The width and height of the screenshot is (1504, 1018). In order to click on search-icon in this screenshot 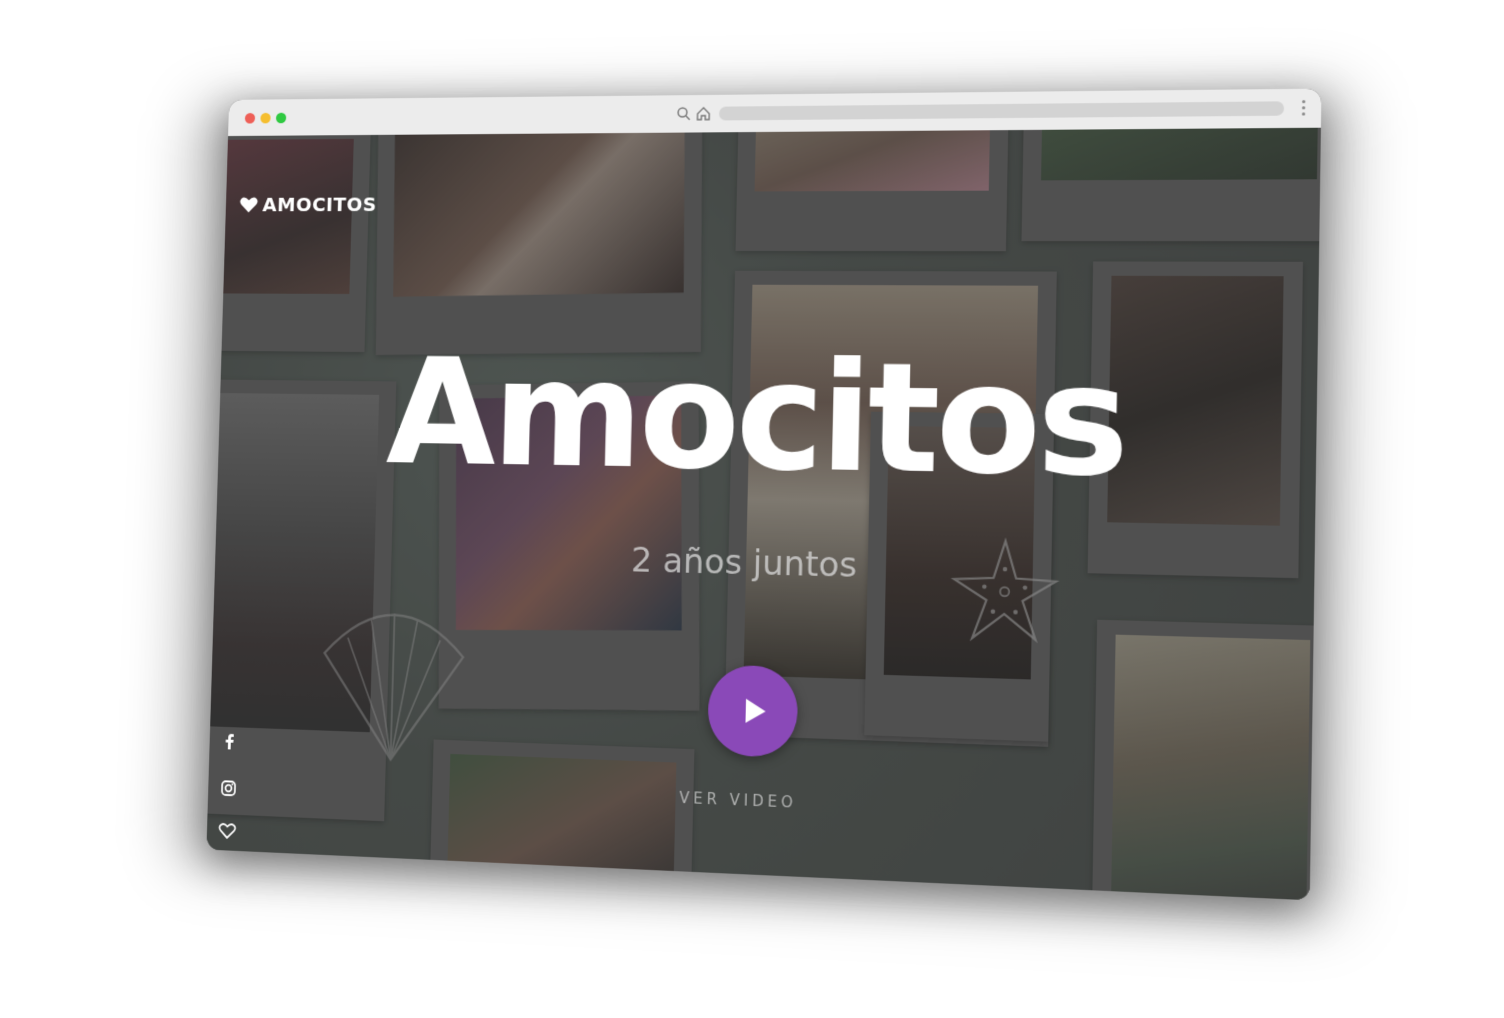, I will do `click(684, 114)`.